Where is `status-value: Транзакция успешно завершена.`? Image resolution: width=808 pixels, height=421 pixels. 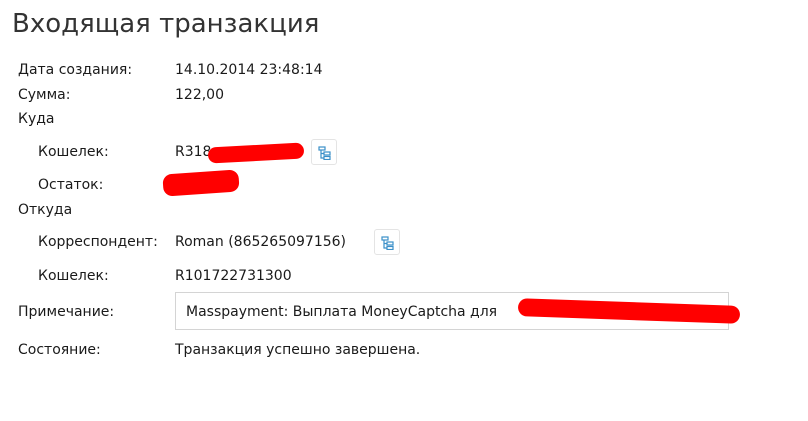 status-value: Транзакция успешно завершена. is located at coordinates (298, 350).